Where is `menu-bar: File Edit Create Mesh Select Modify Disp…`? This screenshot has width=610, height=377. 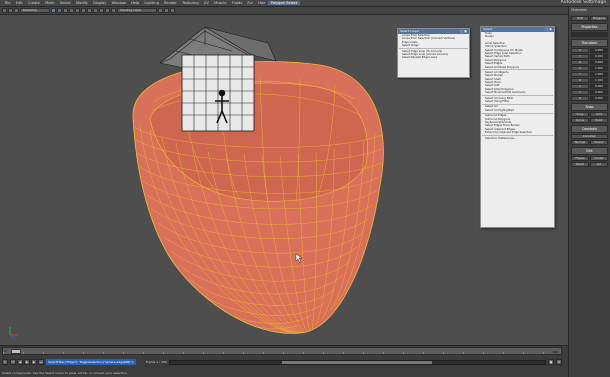 menu-bar: File Edit Create Mesh Select Modify Disp… is located at coordinates (305, 3).